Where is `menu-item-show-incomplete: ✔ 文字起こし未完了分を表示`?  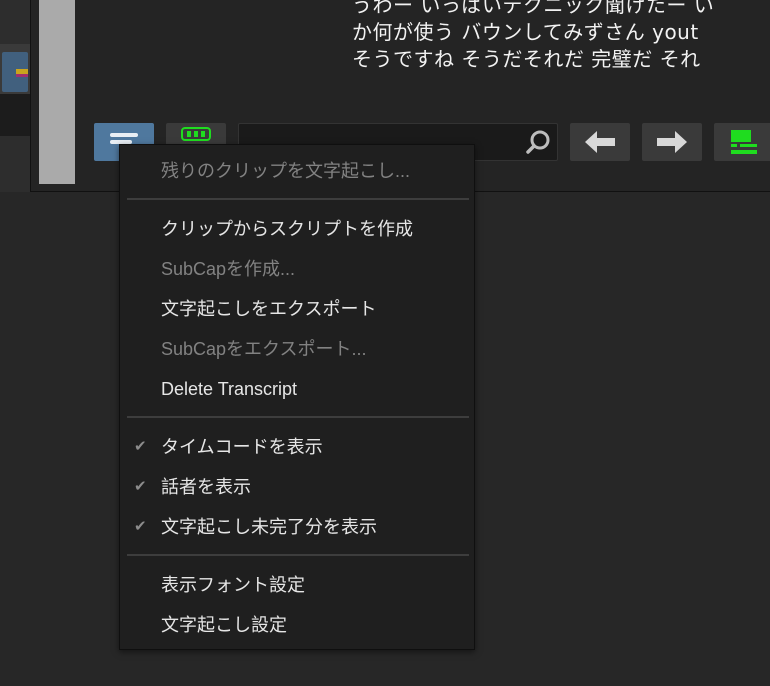 menu-item-show-incomplete: ✔ 文字起こし未完了分を表示 is located at coordinates (297, 527).